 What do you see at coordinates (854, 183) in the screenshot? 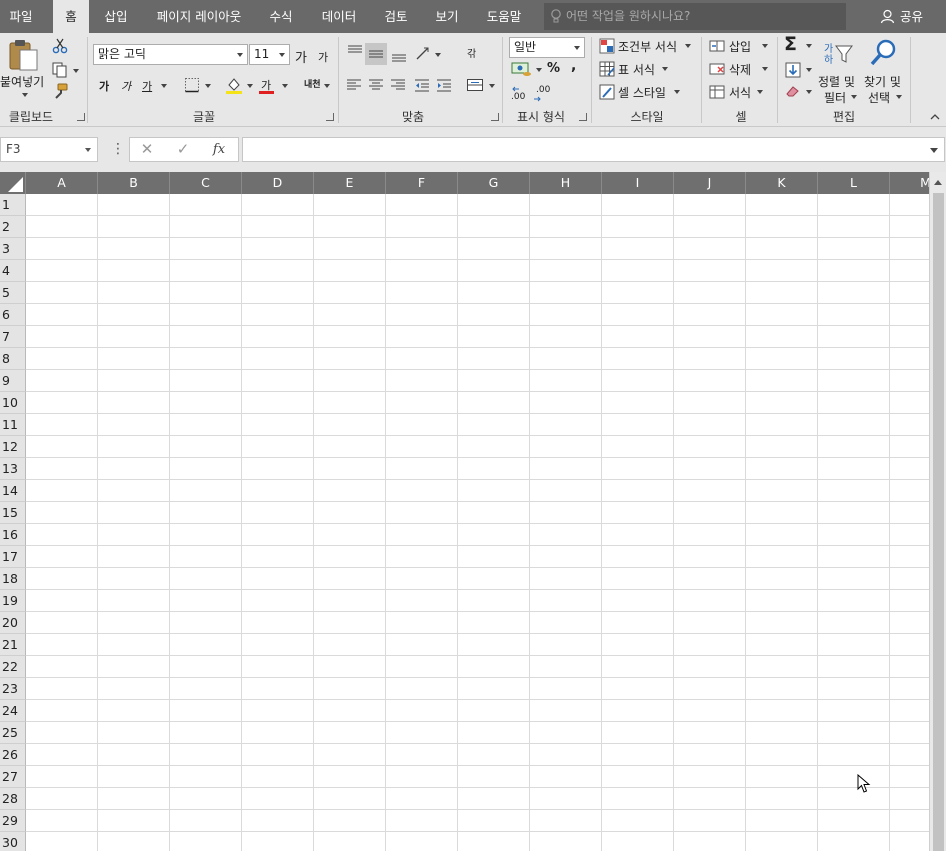
I see `column-header: L` at bounding box center [854, 183].